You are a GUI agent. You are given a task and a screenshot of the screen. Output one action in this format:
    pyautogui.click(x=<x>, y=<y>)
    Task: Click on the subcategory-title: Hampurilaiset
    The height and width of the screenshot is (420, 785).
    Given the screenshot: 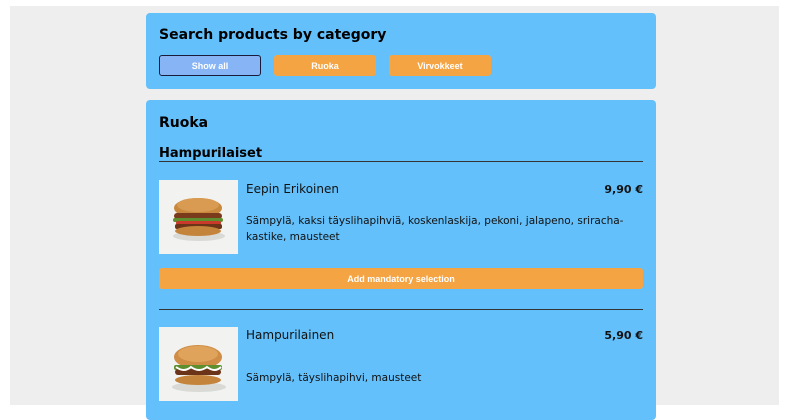 What is the action you would take?
    pyautogui.click(x=211, y=153)
    